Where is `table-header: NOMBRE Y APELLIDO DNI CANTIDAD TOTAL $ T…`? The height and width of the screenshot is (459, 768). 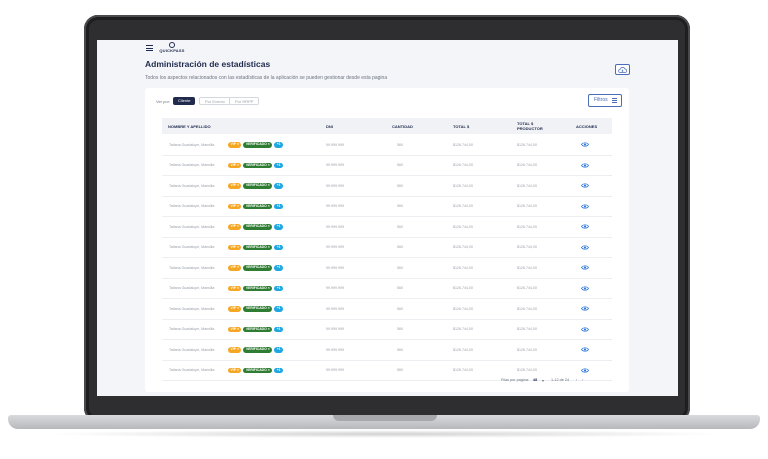 table-header: NOMBRE Y APELLIDO DNI CANTIDAD TOTAL $ T… is located at coordinates (387, 126).